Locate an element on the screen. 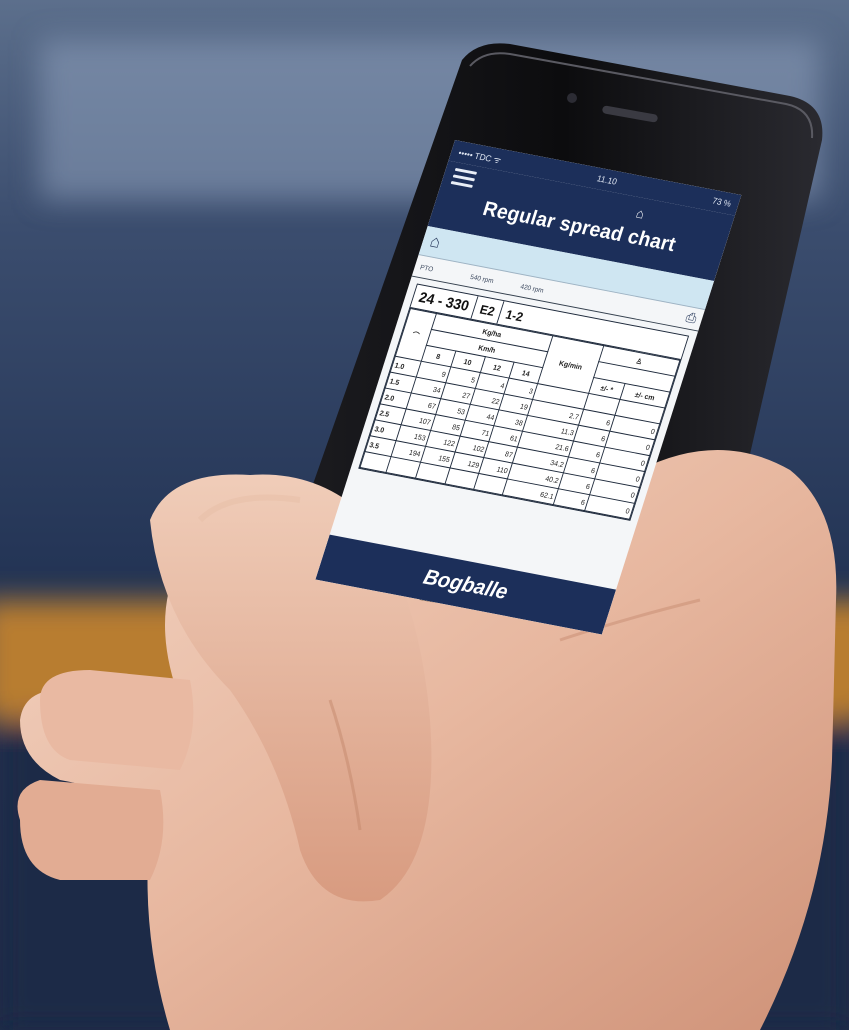 This screenshot has width=849, height=1030. time-label: 11.10 is located at coordinates (607, 180).